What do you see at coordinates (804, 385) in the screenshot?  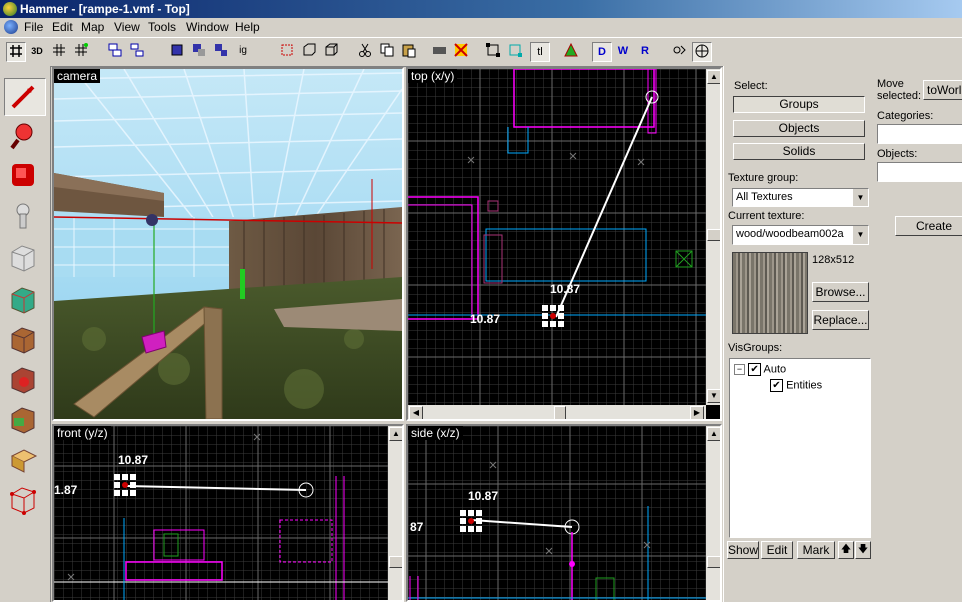 I see `visgroup-entities-label: Entities` at bounding box center [804, 385].